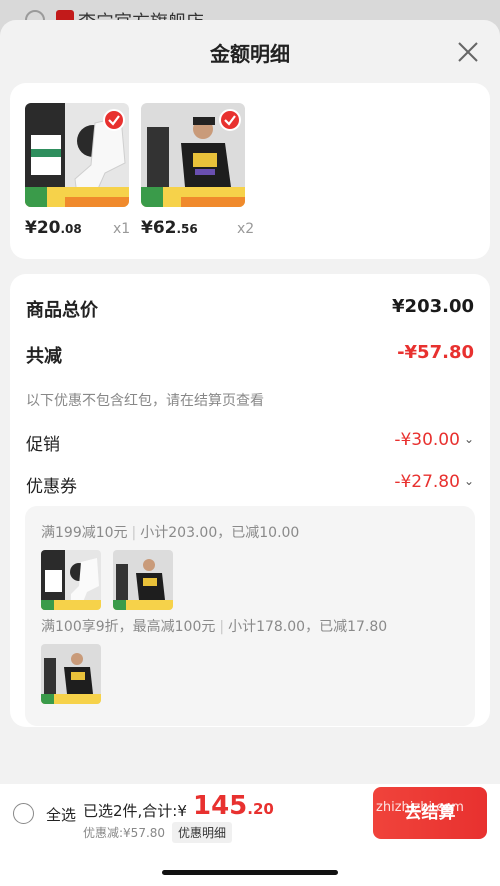 The width and height of the screenshot is (500, 886). I want to click on promotion-line: 满100享9折，最高减100元 | 小计178.00，已减17.80, so click(214, 627).